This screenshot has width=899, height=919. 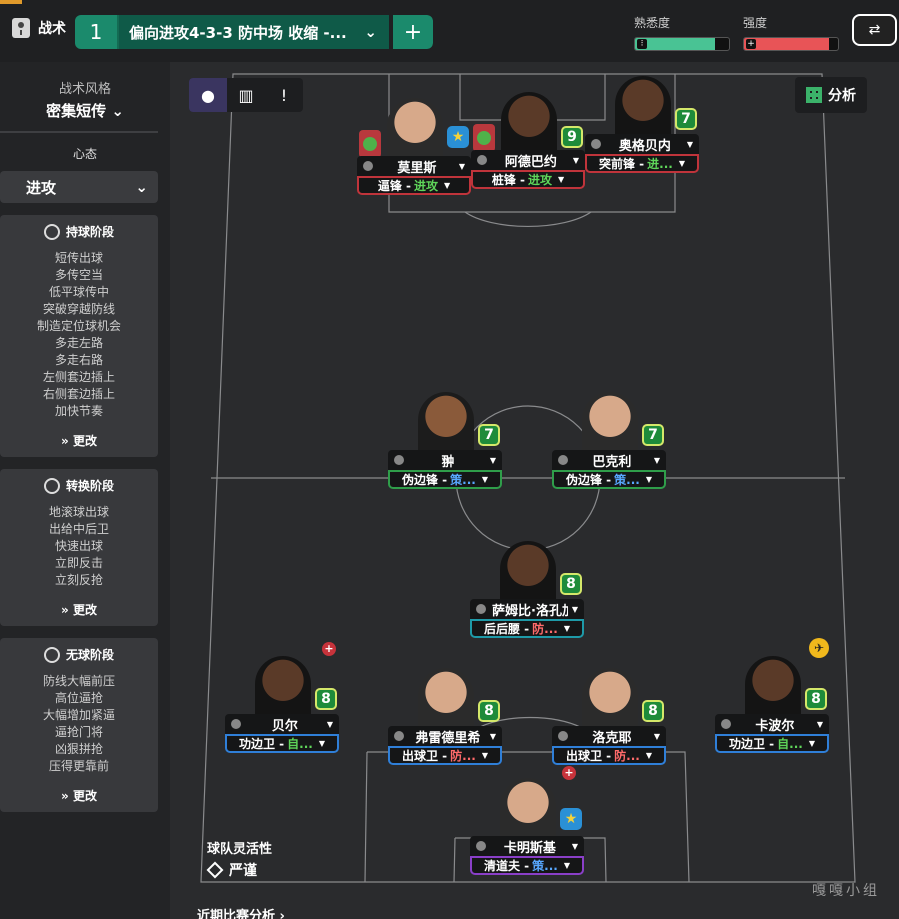 I want to click on role-name: 出球卫, so click(x=419, y=756).